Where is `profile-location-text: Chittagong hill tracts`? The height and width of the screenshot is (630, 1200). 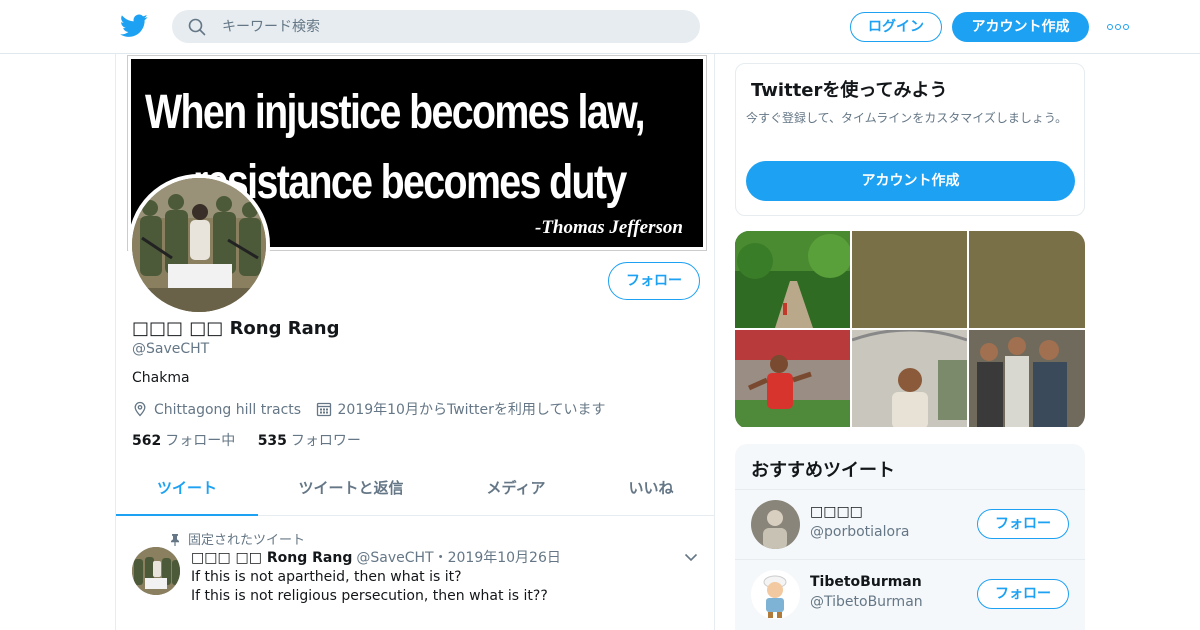 profile-location-text: Chittagong hill tracts is located at coordinates (228, 409).